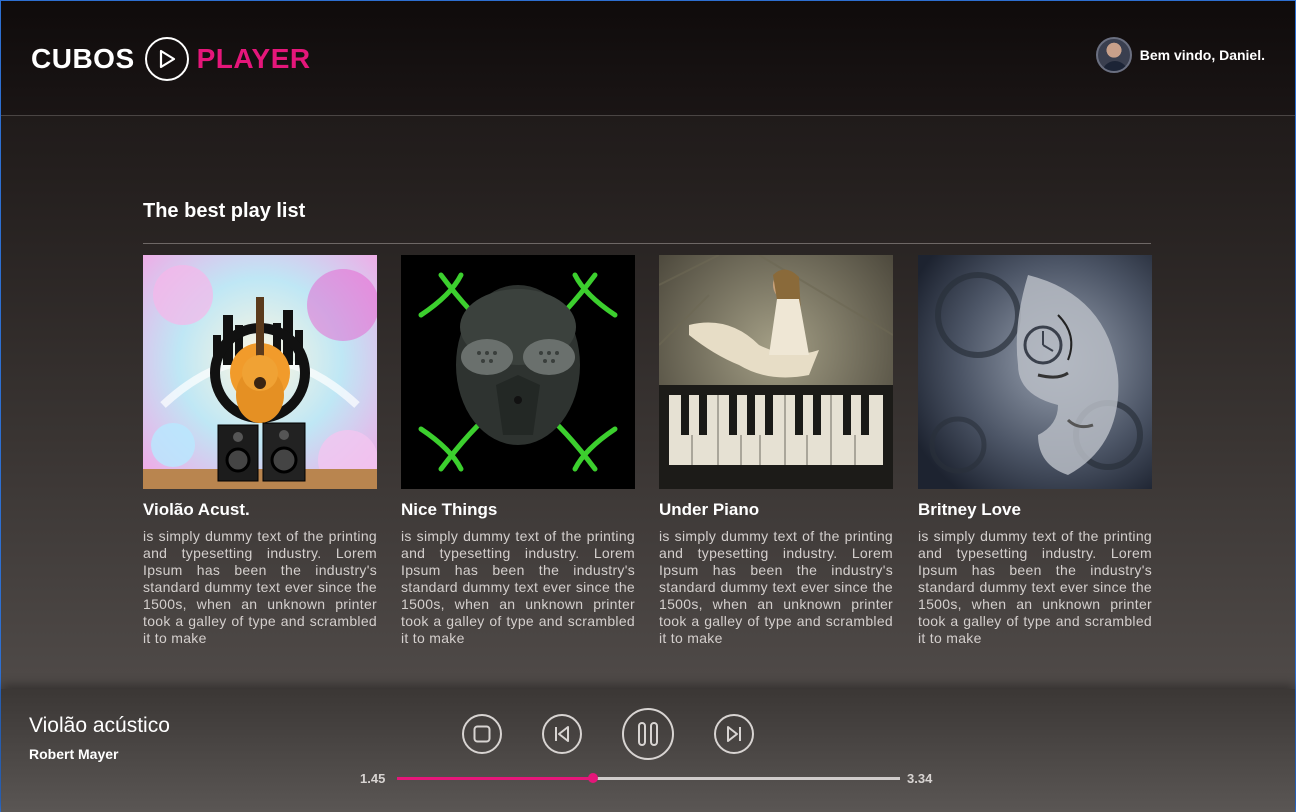 This screenshot has height=812, width=1296. Describe the element at coordinates (373, 778) in the screenshot. I see `current-time: 1.45` at that location.